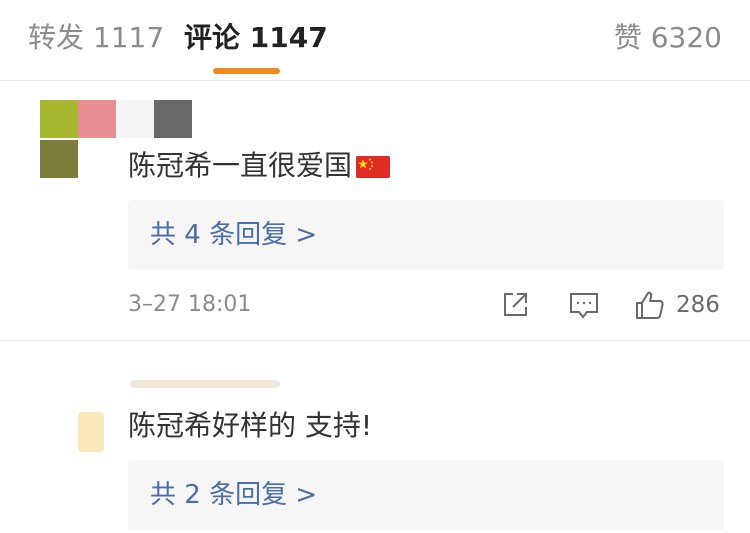 The image size is (750, 533). What do you see at coordinates (256, 38) in the screenshot?
I see `tab-comments: 评论 1147` at bounding box center [256, 38].